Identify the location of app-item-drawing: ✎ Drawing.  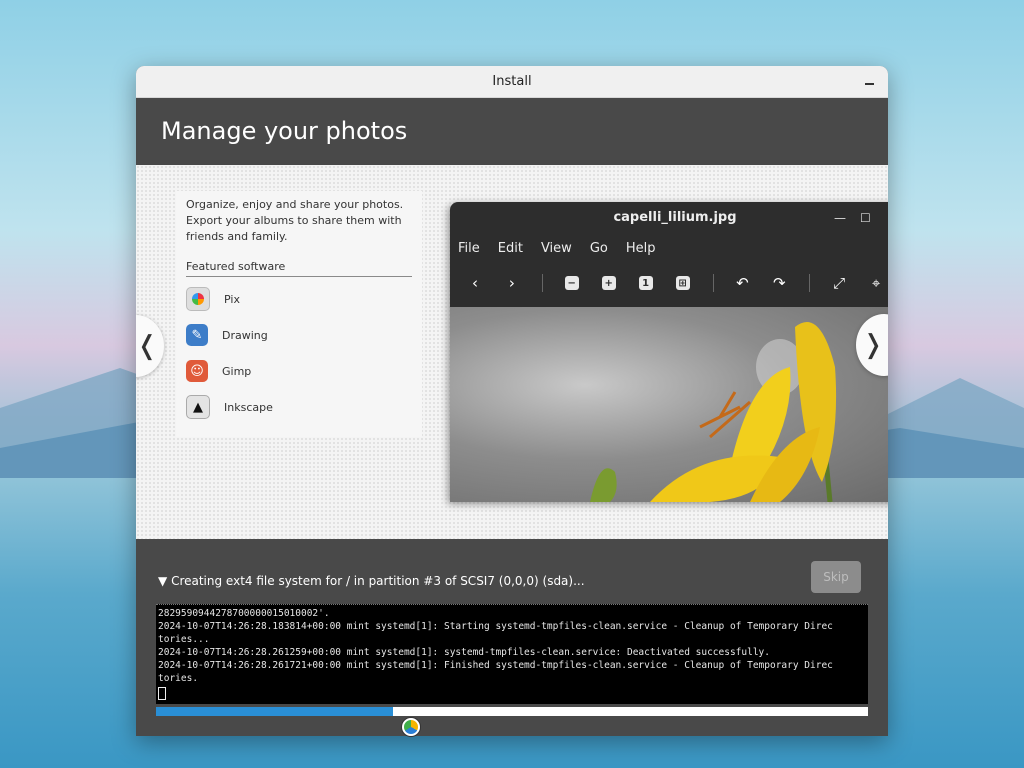
(299, 335).